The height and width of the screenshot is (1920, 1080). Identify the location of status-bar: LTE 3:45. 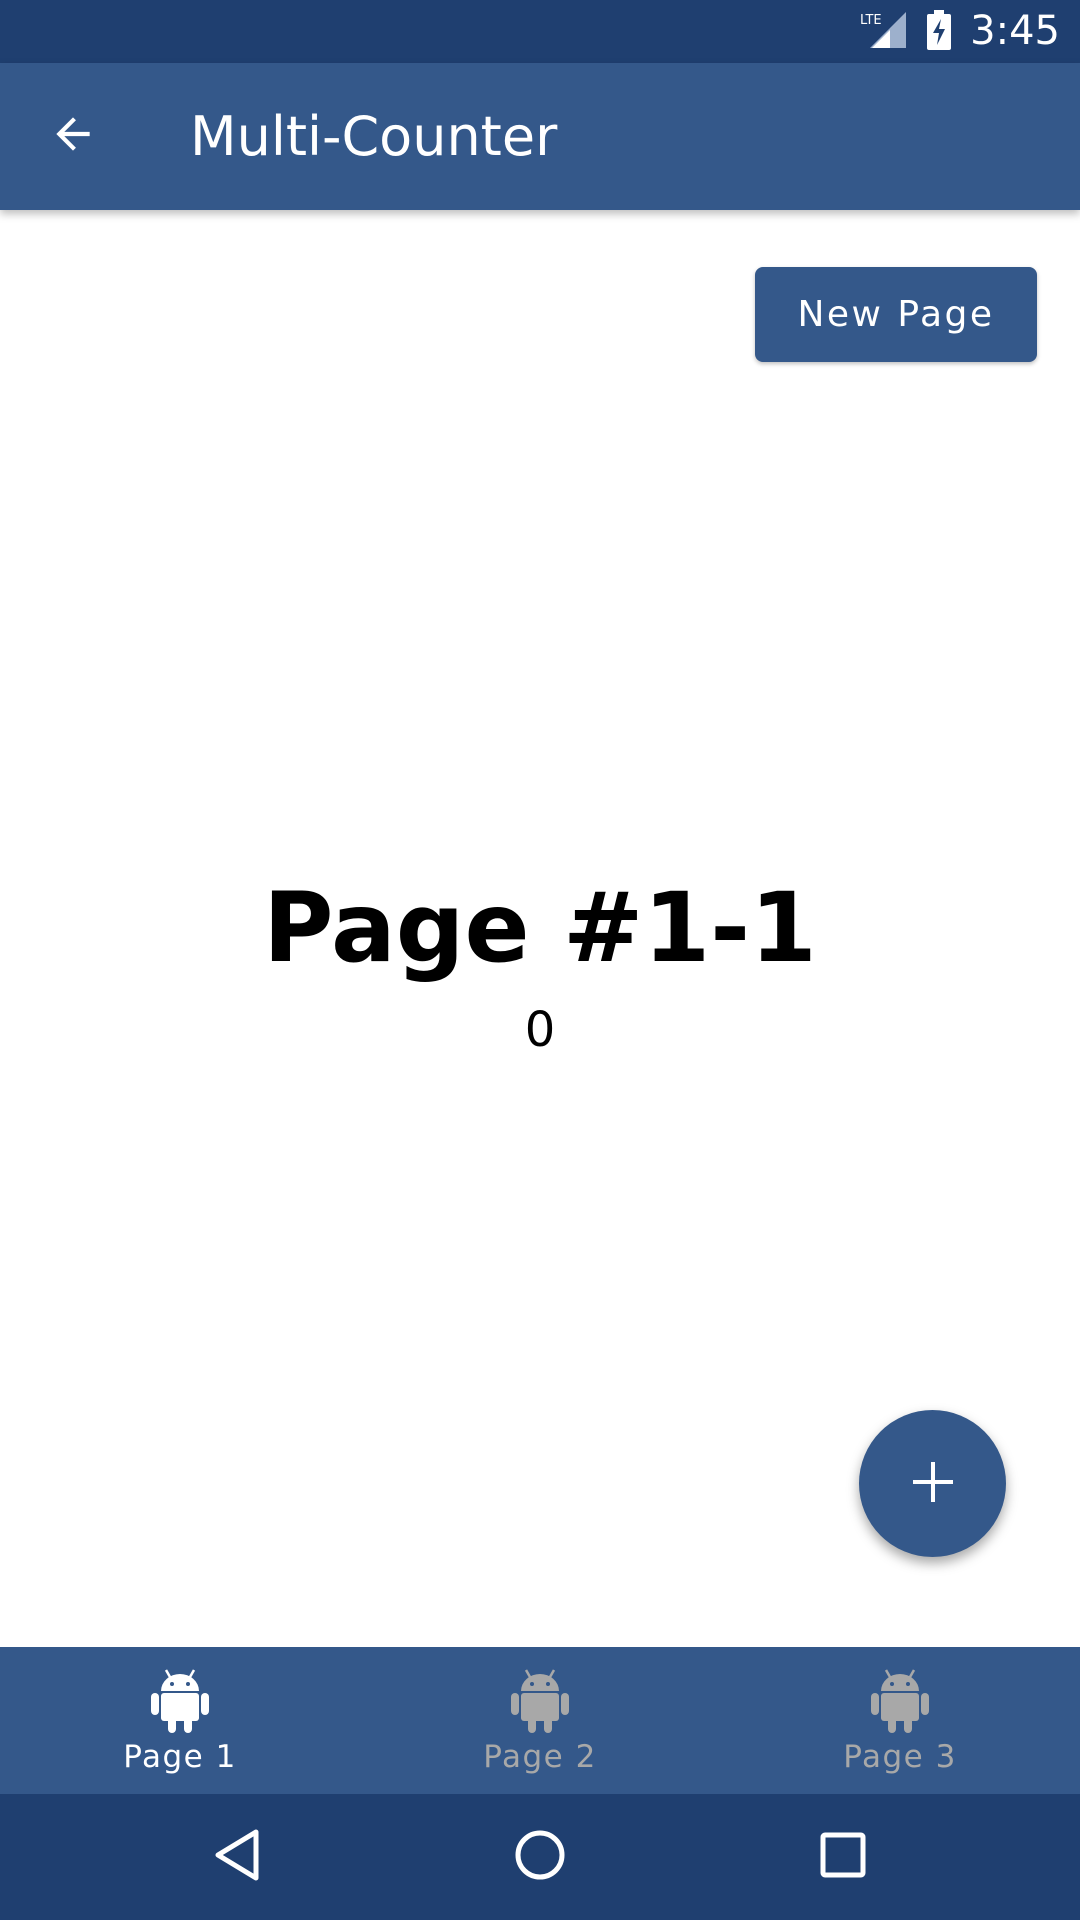
(540, 31).